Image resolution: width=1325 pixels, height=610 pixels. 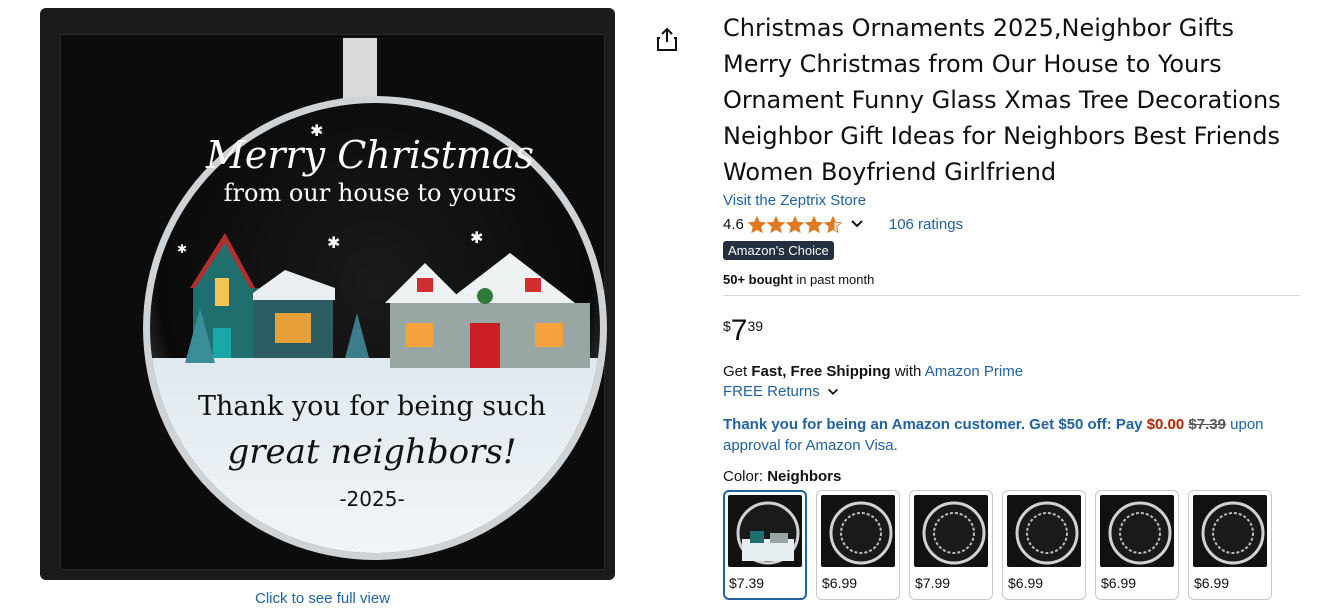 I want to click on ornament-line-3: Thank you for being such, so click(x=372, y=406).